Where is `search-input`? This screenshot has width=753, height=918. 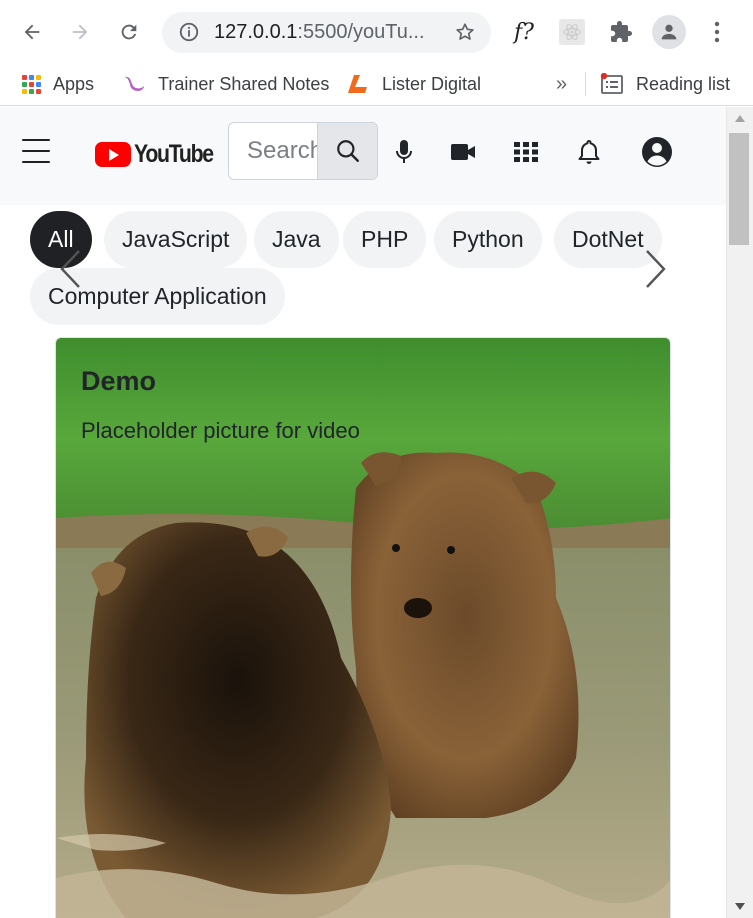
search-input is located at coordinates (273, 151).